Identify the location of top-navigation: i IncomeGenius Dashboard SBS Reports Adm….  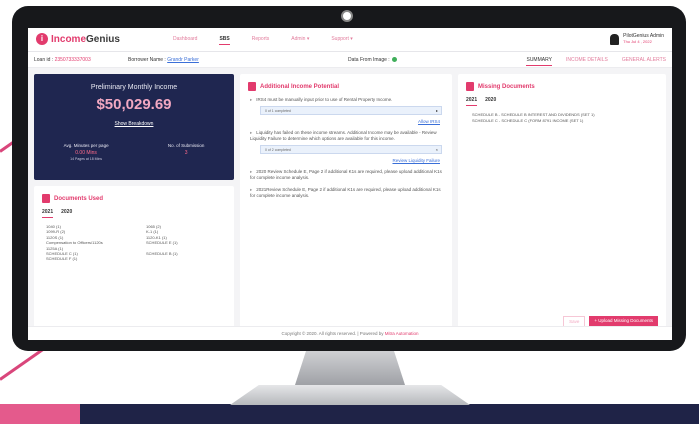
(350, 40).